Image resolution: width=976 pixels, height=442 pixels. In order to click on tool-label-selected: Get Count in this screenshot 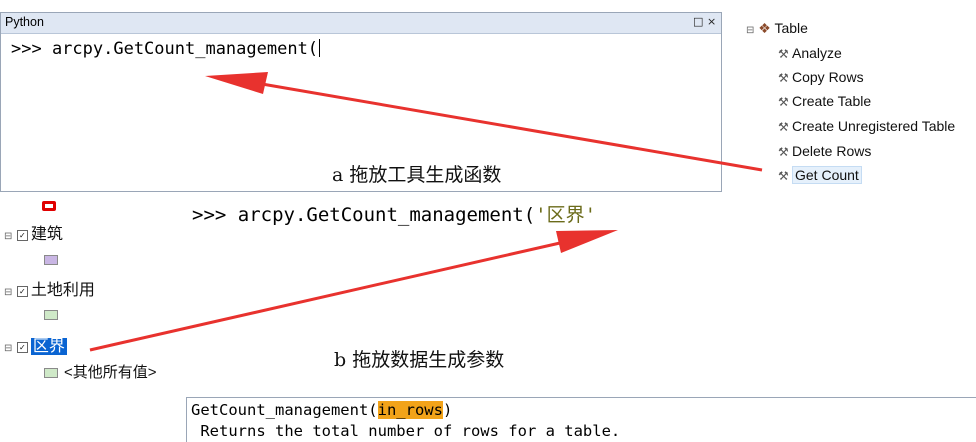, I will do `click(827, 175)`.